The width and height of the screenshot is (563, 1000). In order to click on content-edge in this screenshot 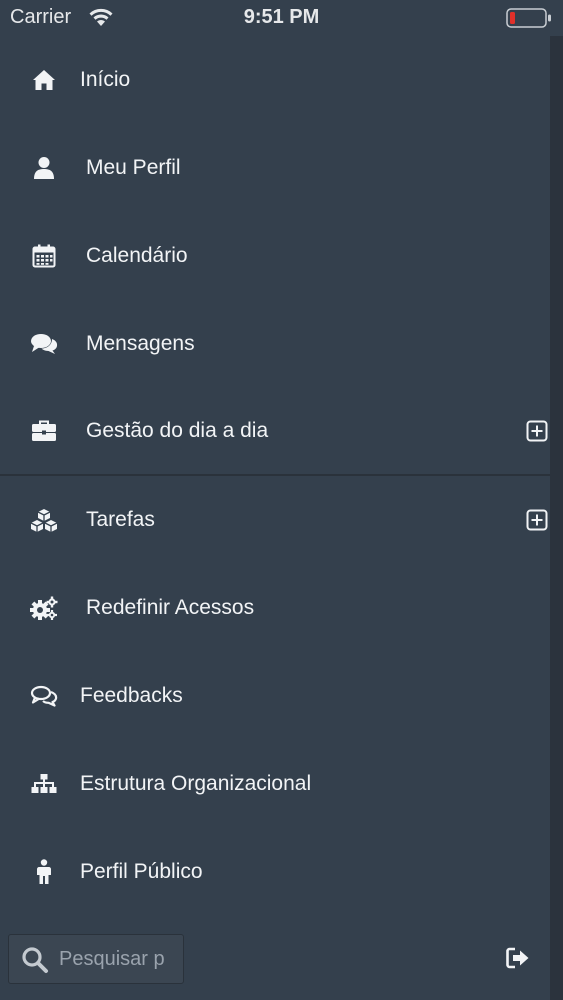, I will do `click(556, 500)`.